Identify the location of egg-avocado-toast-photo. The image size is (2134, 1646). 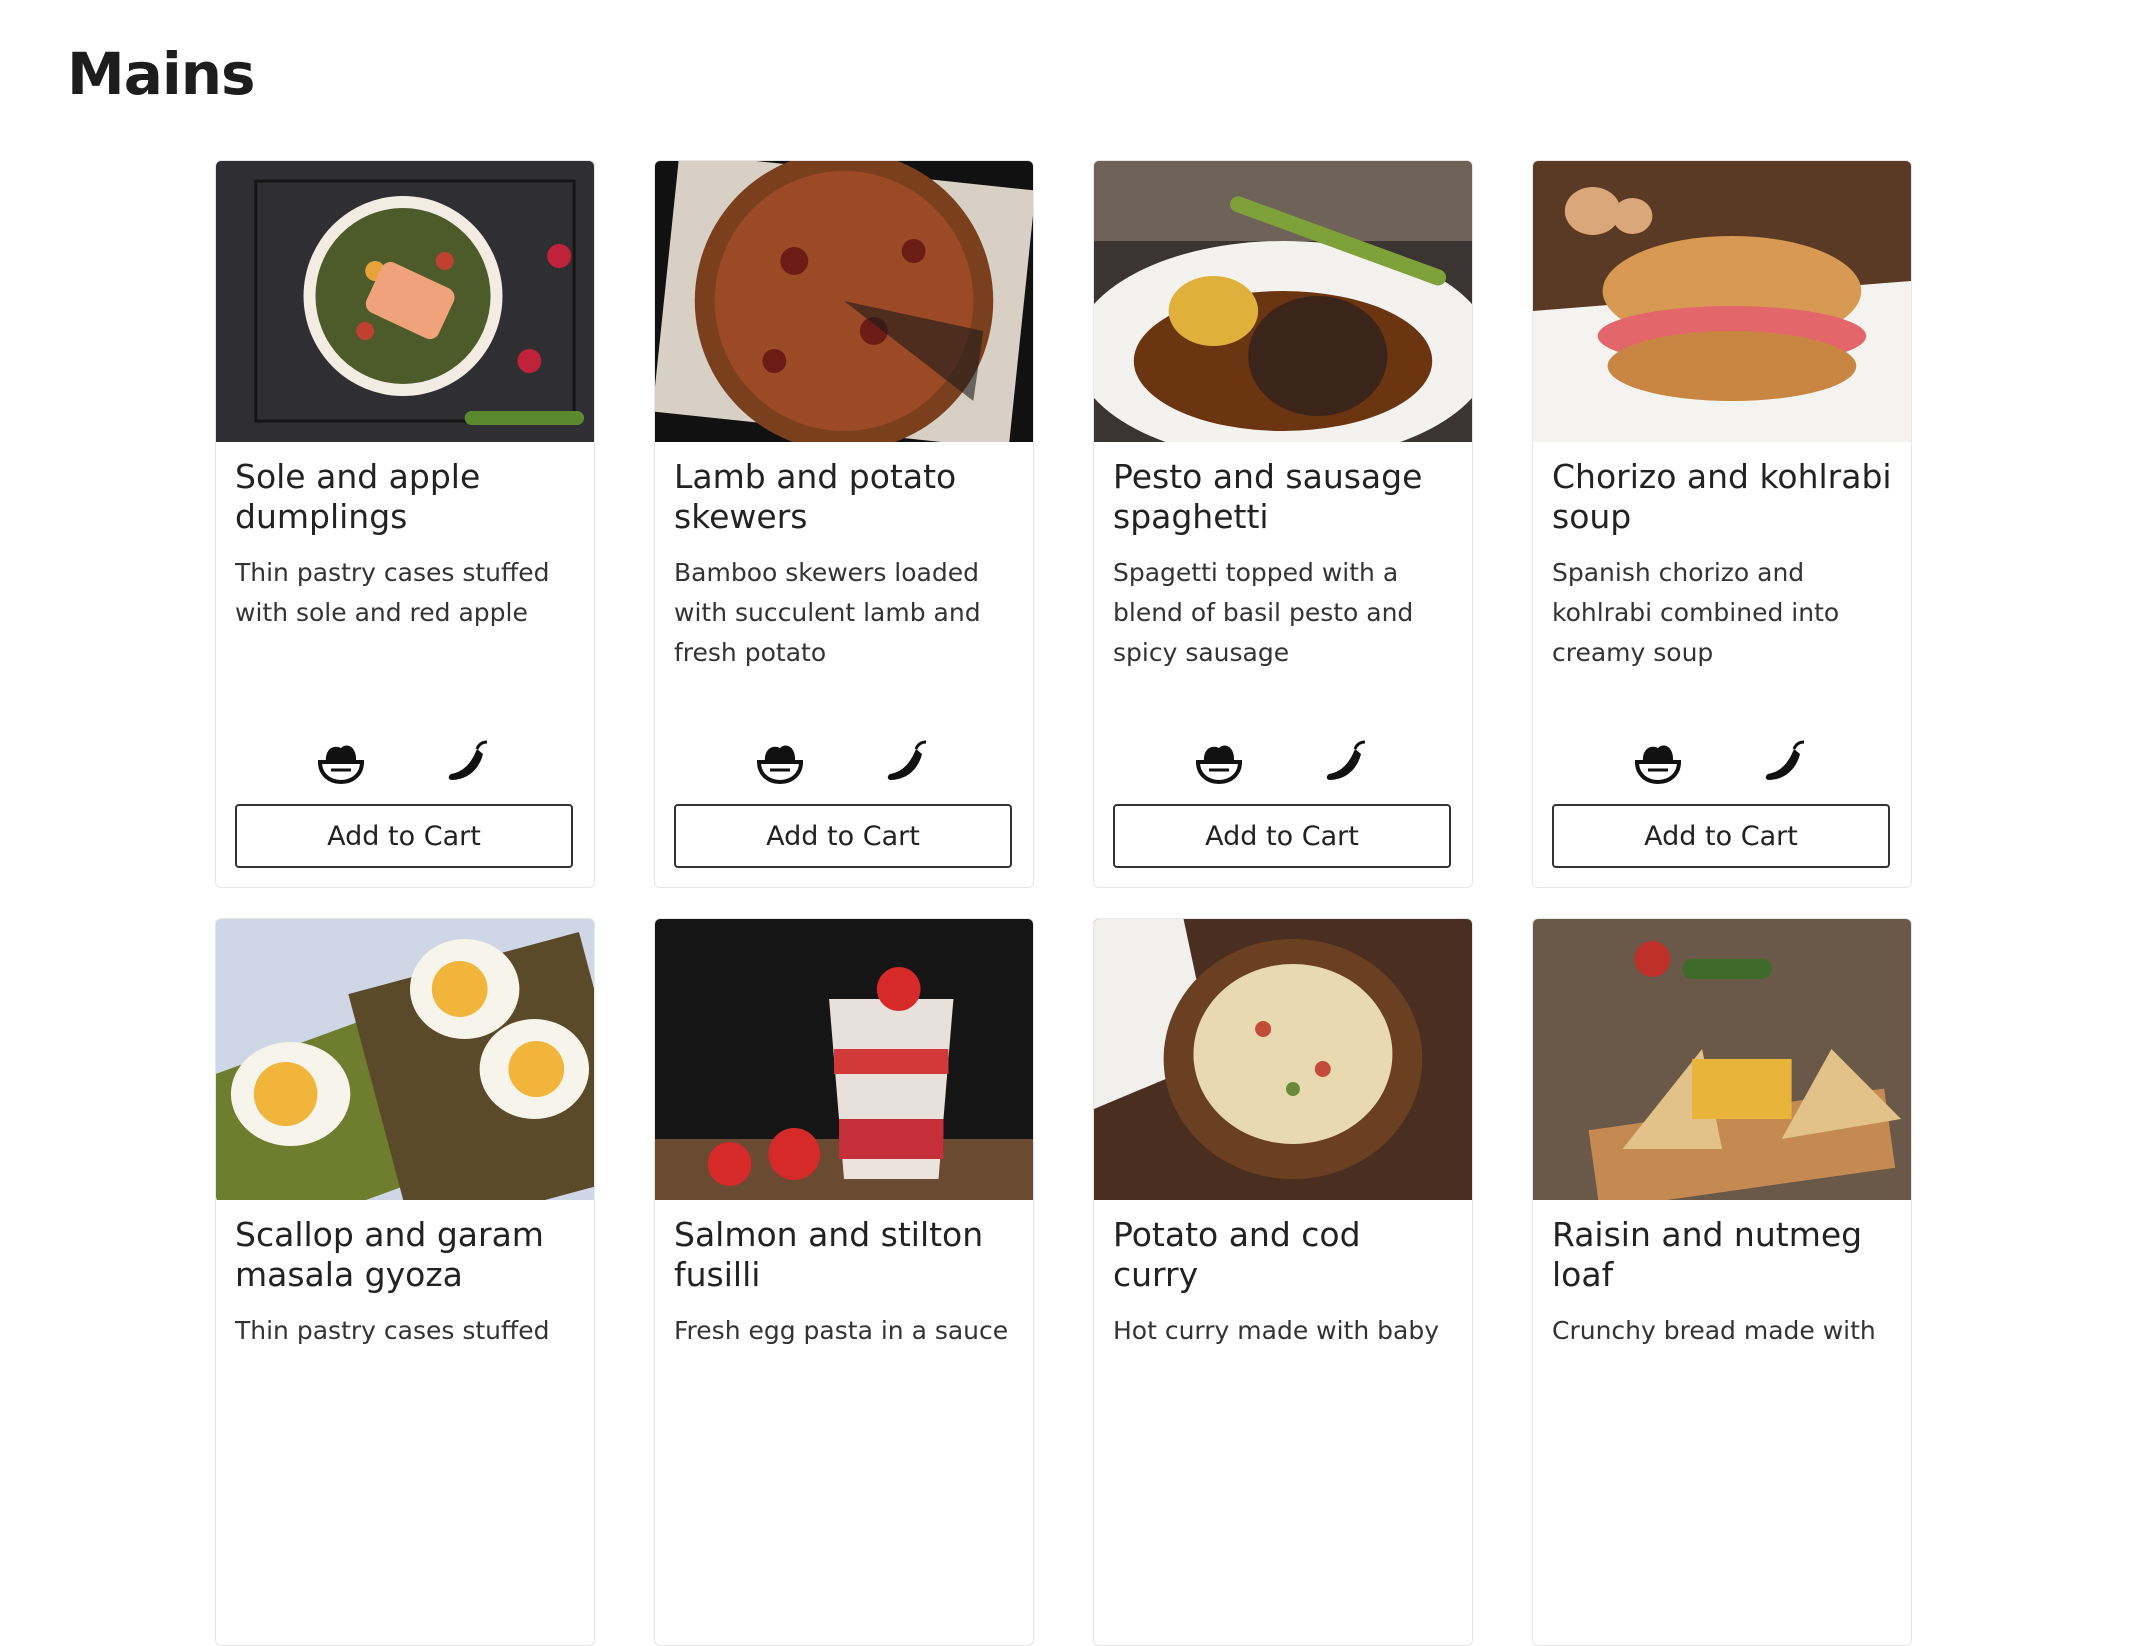
(405, 1059).